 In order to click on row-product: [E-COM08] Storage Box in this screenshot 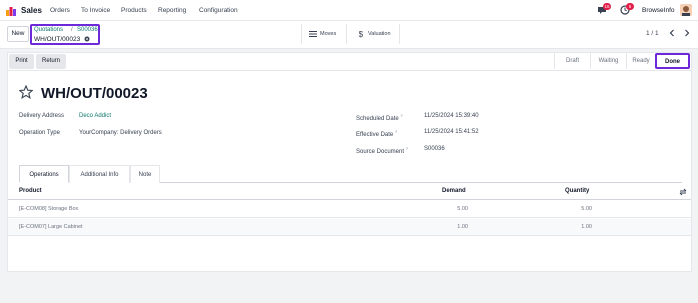, I will do `click(49, 209)`.